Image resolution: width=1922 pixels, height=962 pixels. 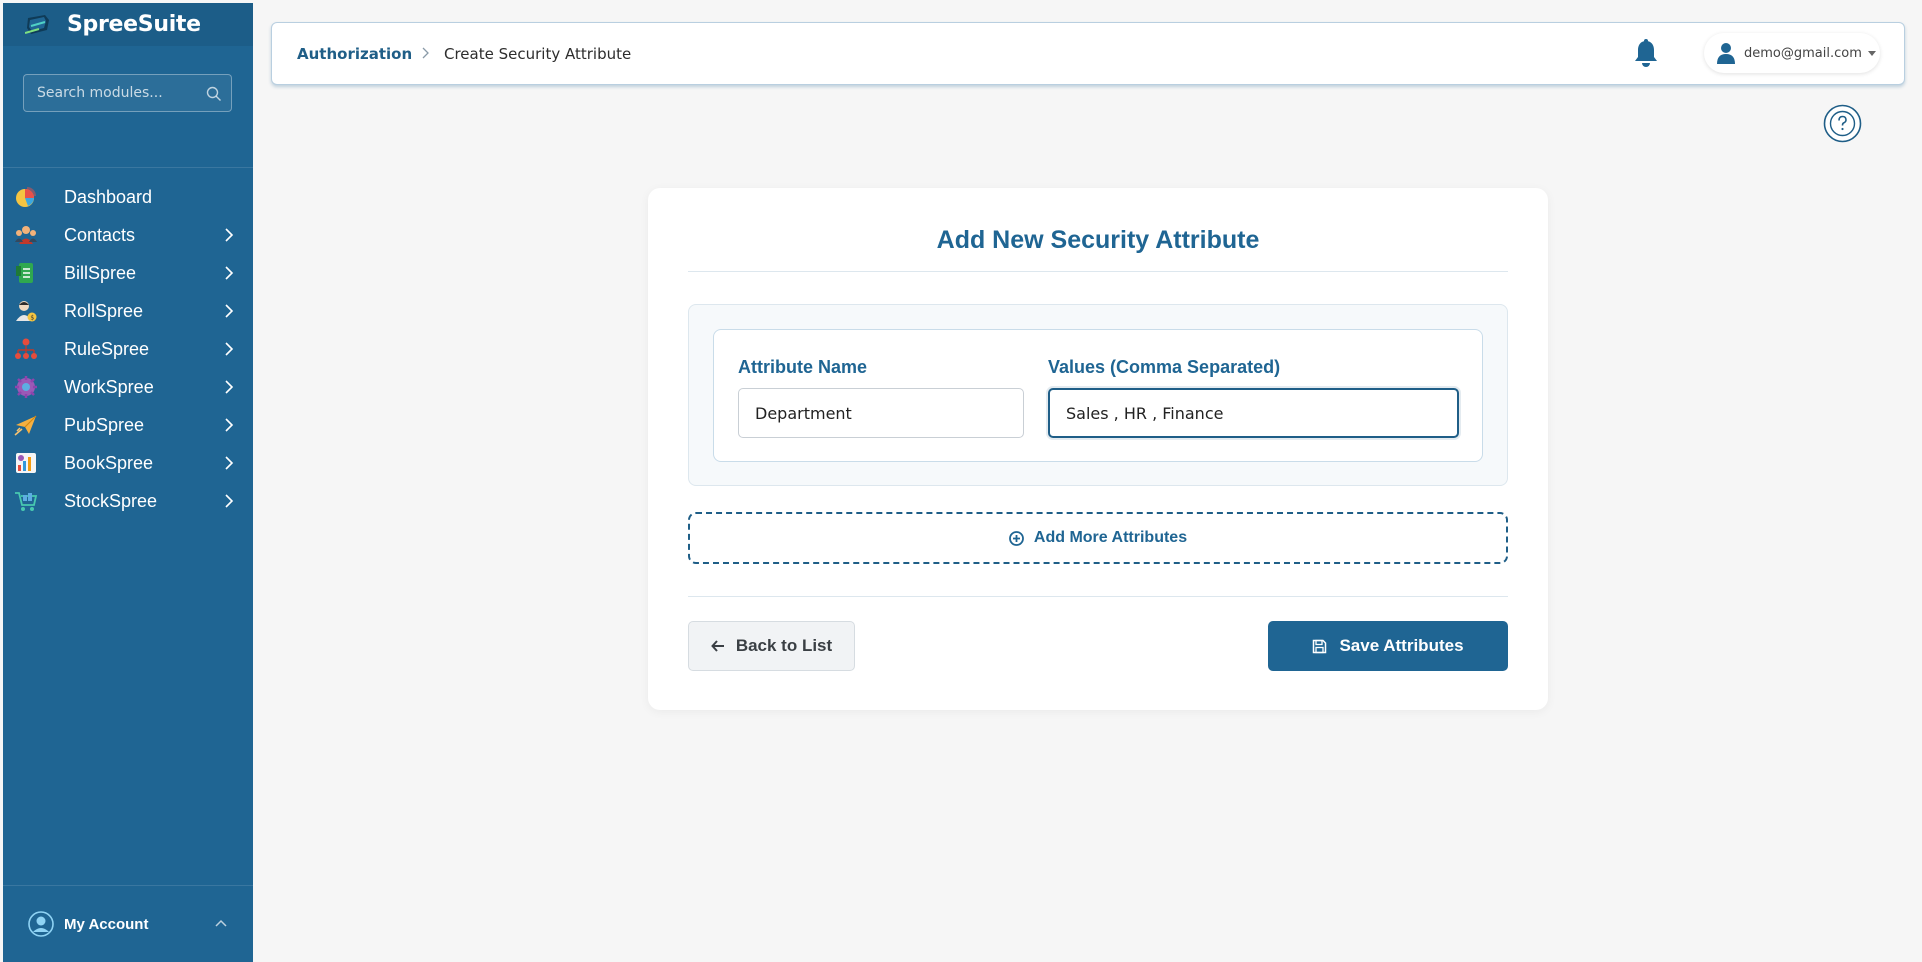 I want to click on sidebar: SpreeSuite Dashboard, so click(x=128, y=482).